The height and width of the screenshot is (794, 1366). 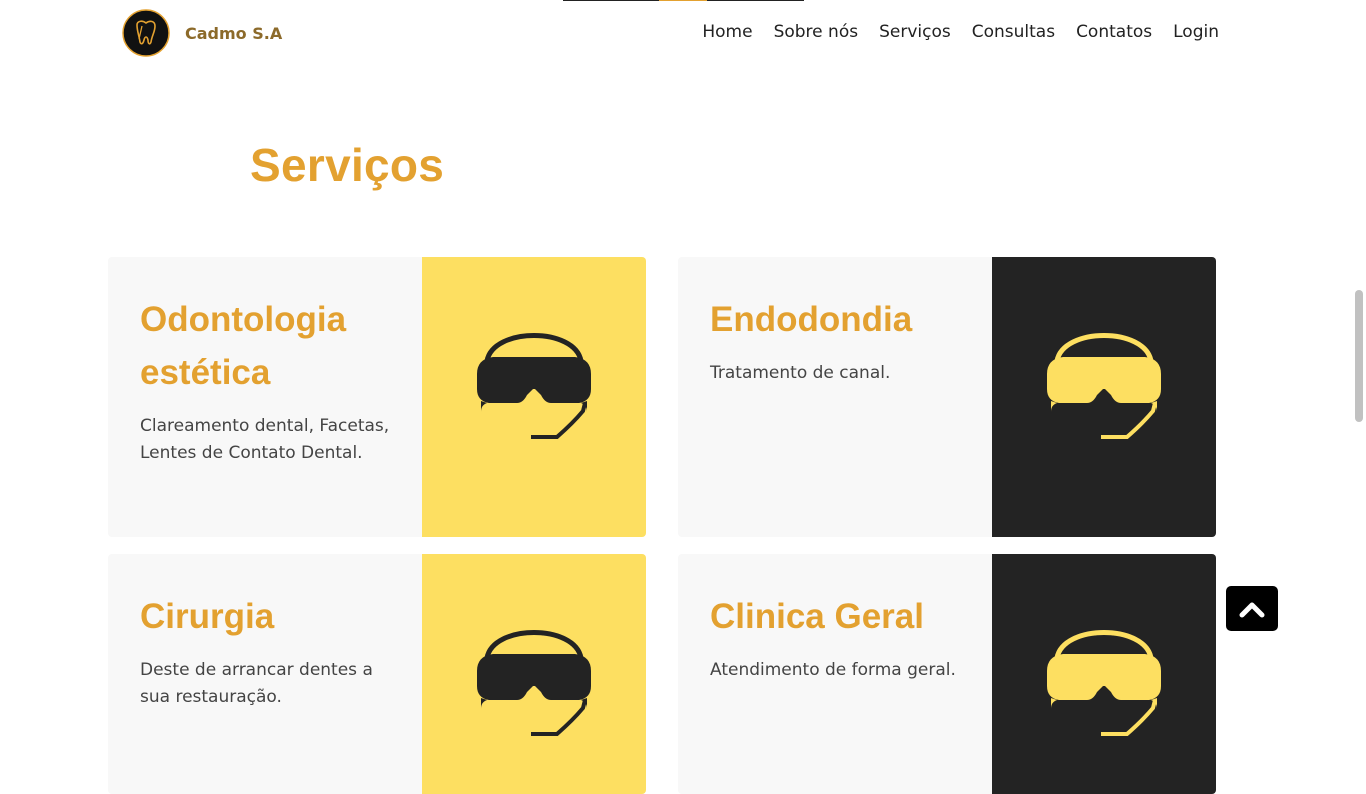 I want to click on service-card-description: Atendimento de forma geral., so click(x=833, y=670).